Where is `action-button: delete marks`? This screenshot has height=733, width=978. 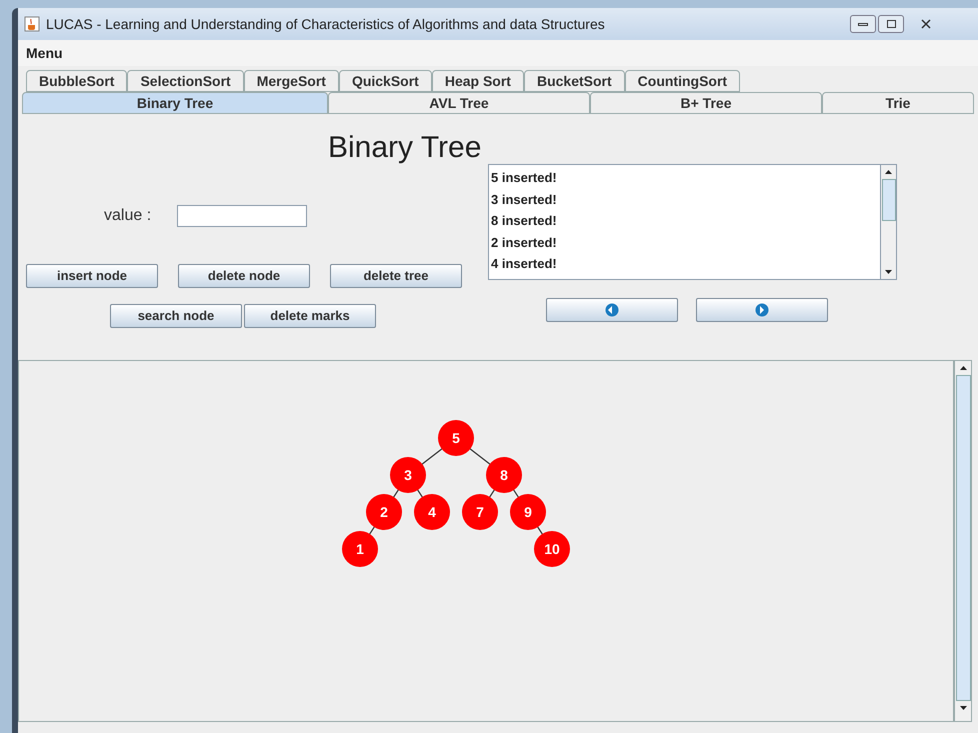
action-button: delete marks is located at coordinates (310, 316).